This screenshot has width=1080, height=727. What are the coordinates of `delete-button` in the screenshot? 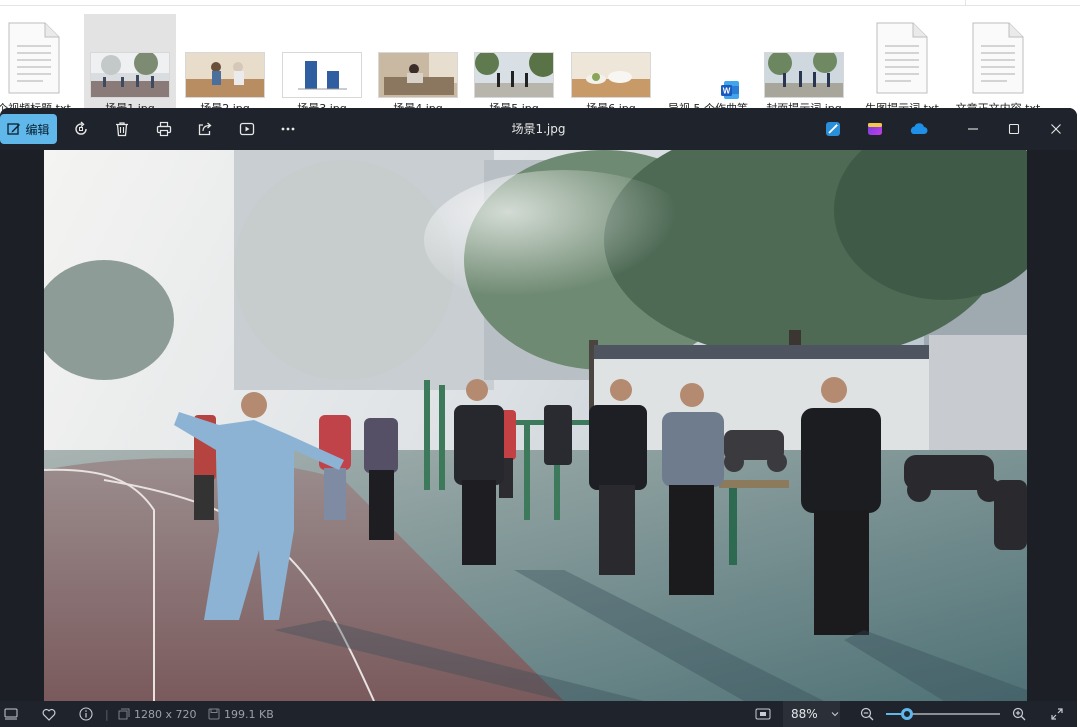 It's located at (122, 129).